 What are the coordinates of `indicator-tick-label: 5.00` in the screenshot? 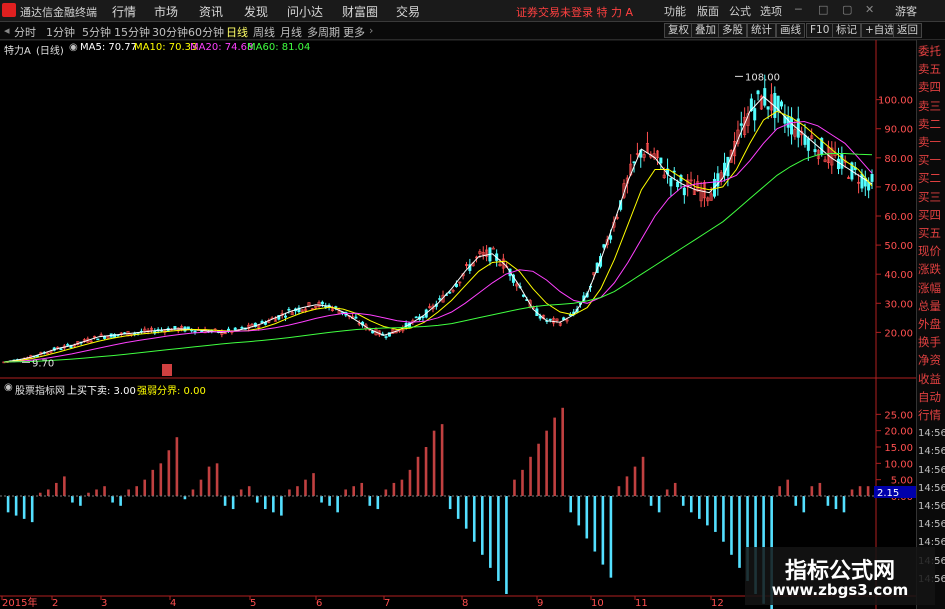 It's located at (902, 481).